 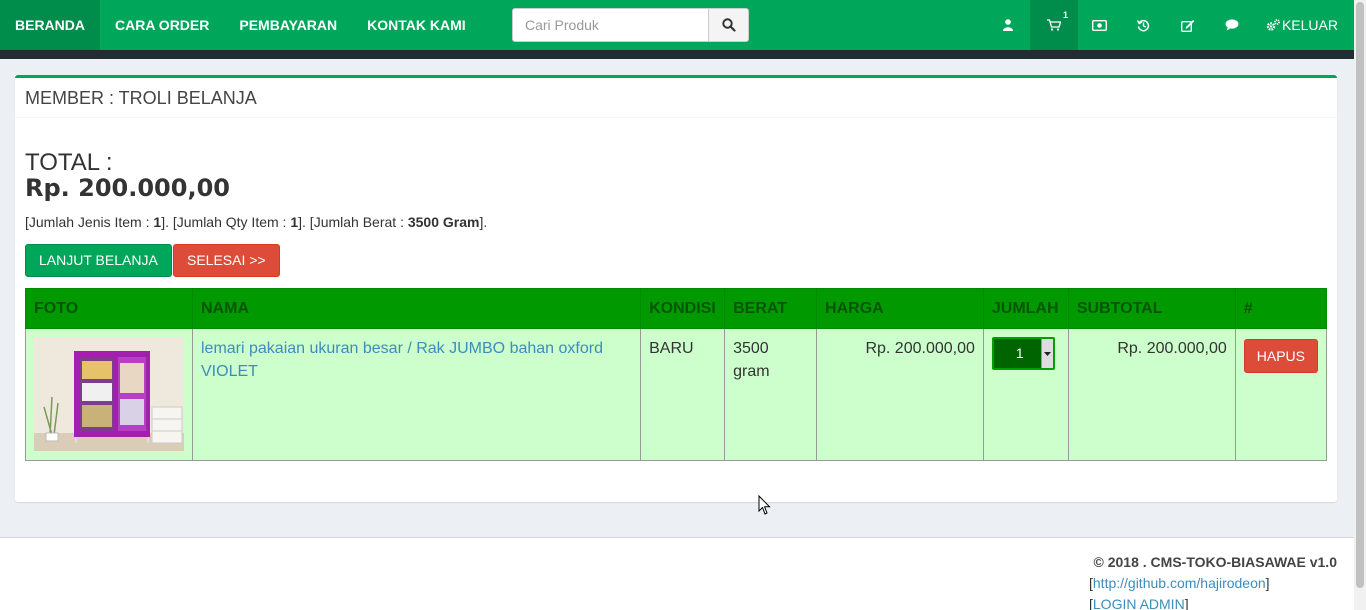 What do you see at coordinates (683, 394) in the screenshot?
I see `product-condition: BARU` at bounding box center [683, 394].